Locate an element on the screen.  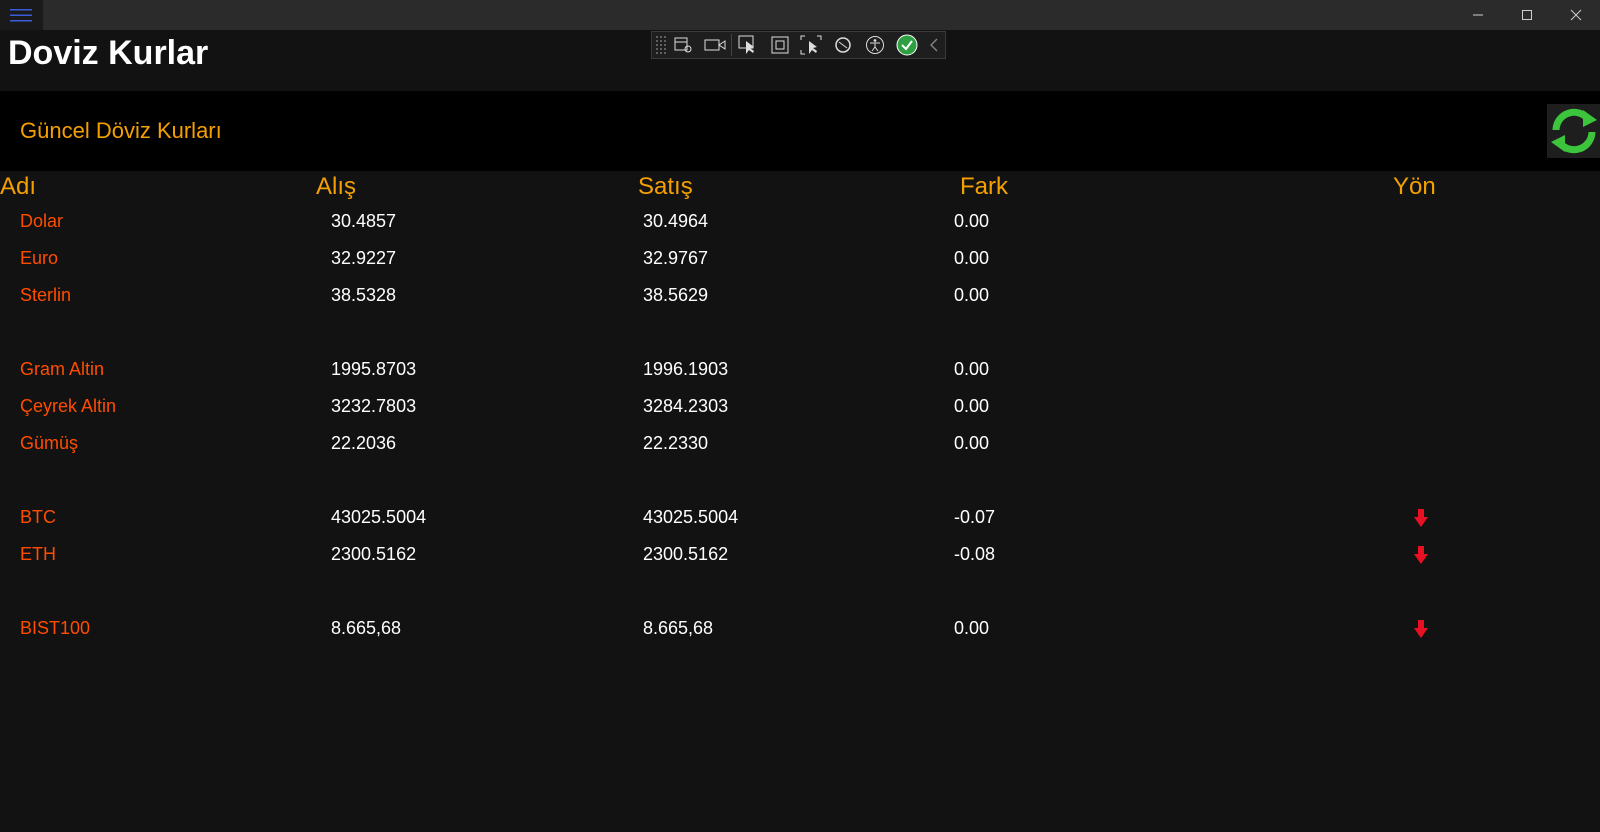
rate-sell: 32.9767 is located at coordinates (676, 258).